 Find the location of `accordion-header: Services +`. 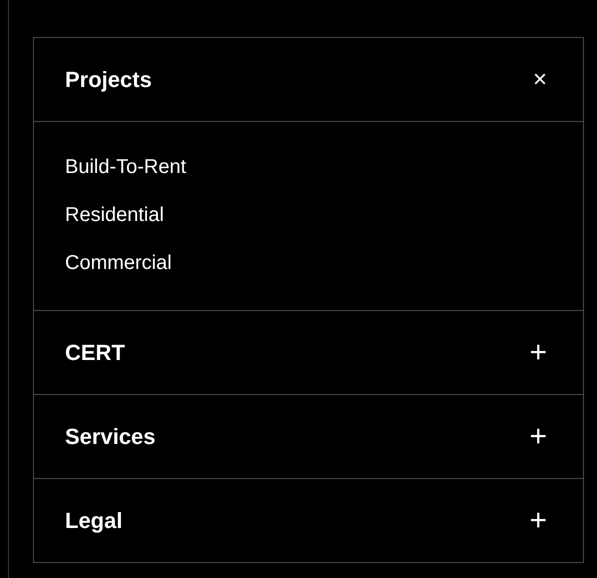

accordion-header: Services + is located at coordinates (308, 436).